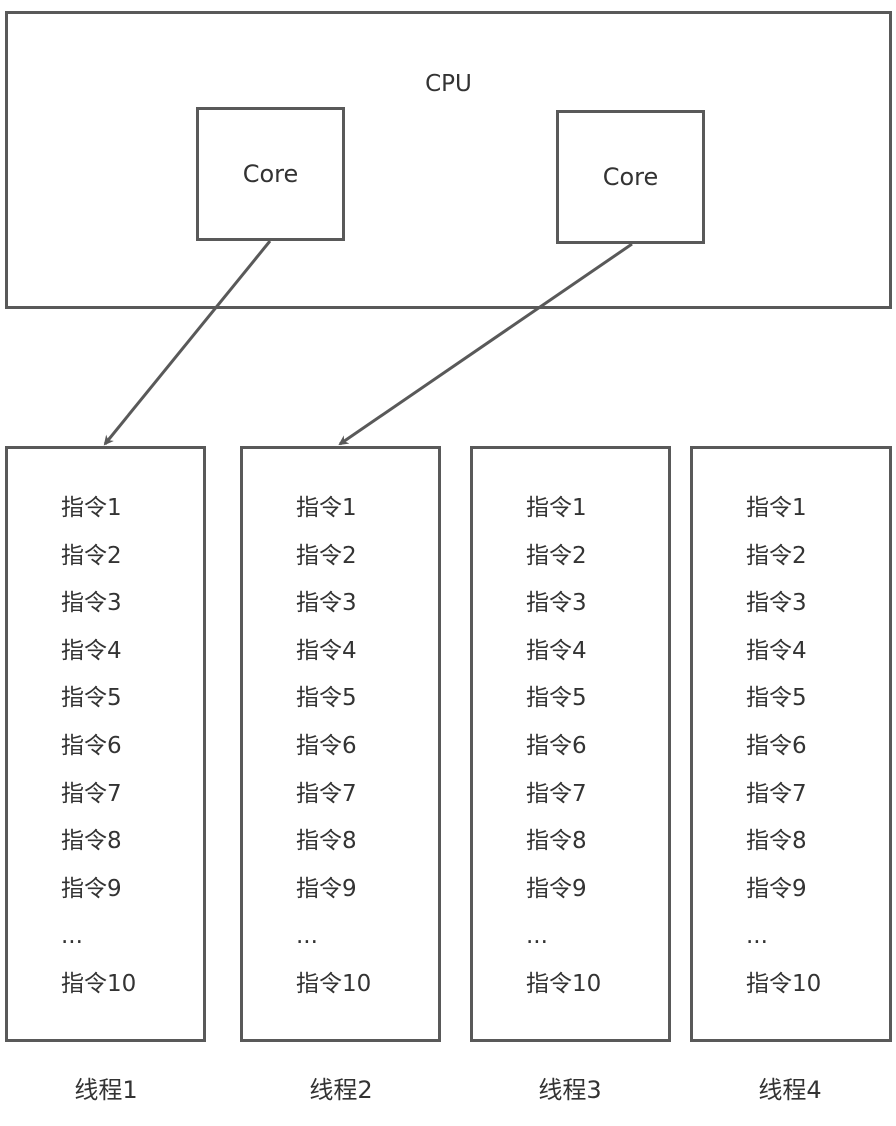 This screenshot has width=896, height=1126. I want to click on core-2-label: Core, so click(630, 177).